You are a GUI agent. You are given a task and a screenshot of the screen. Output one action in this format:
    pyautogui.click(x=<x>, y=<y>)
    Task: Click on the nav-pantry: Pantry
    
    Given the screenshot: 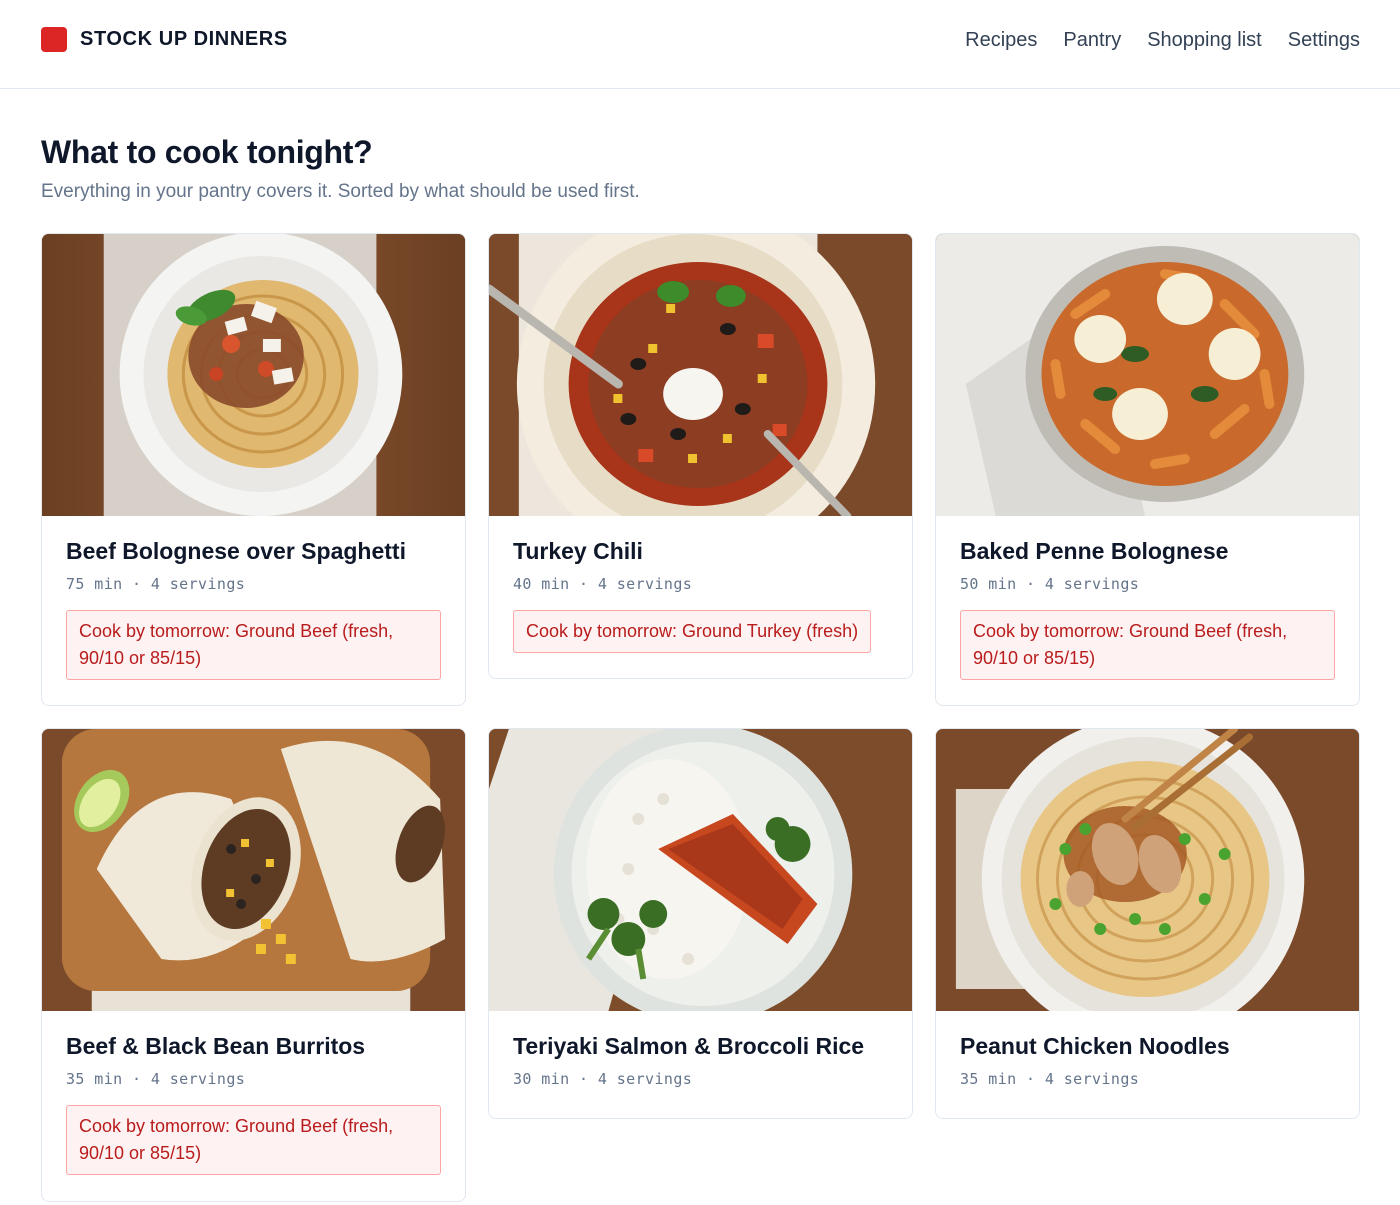 What is the action you would take?
    pyautogui.click(x=1092, y=40)
    